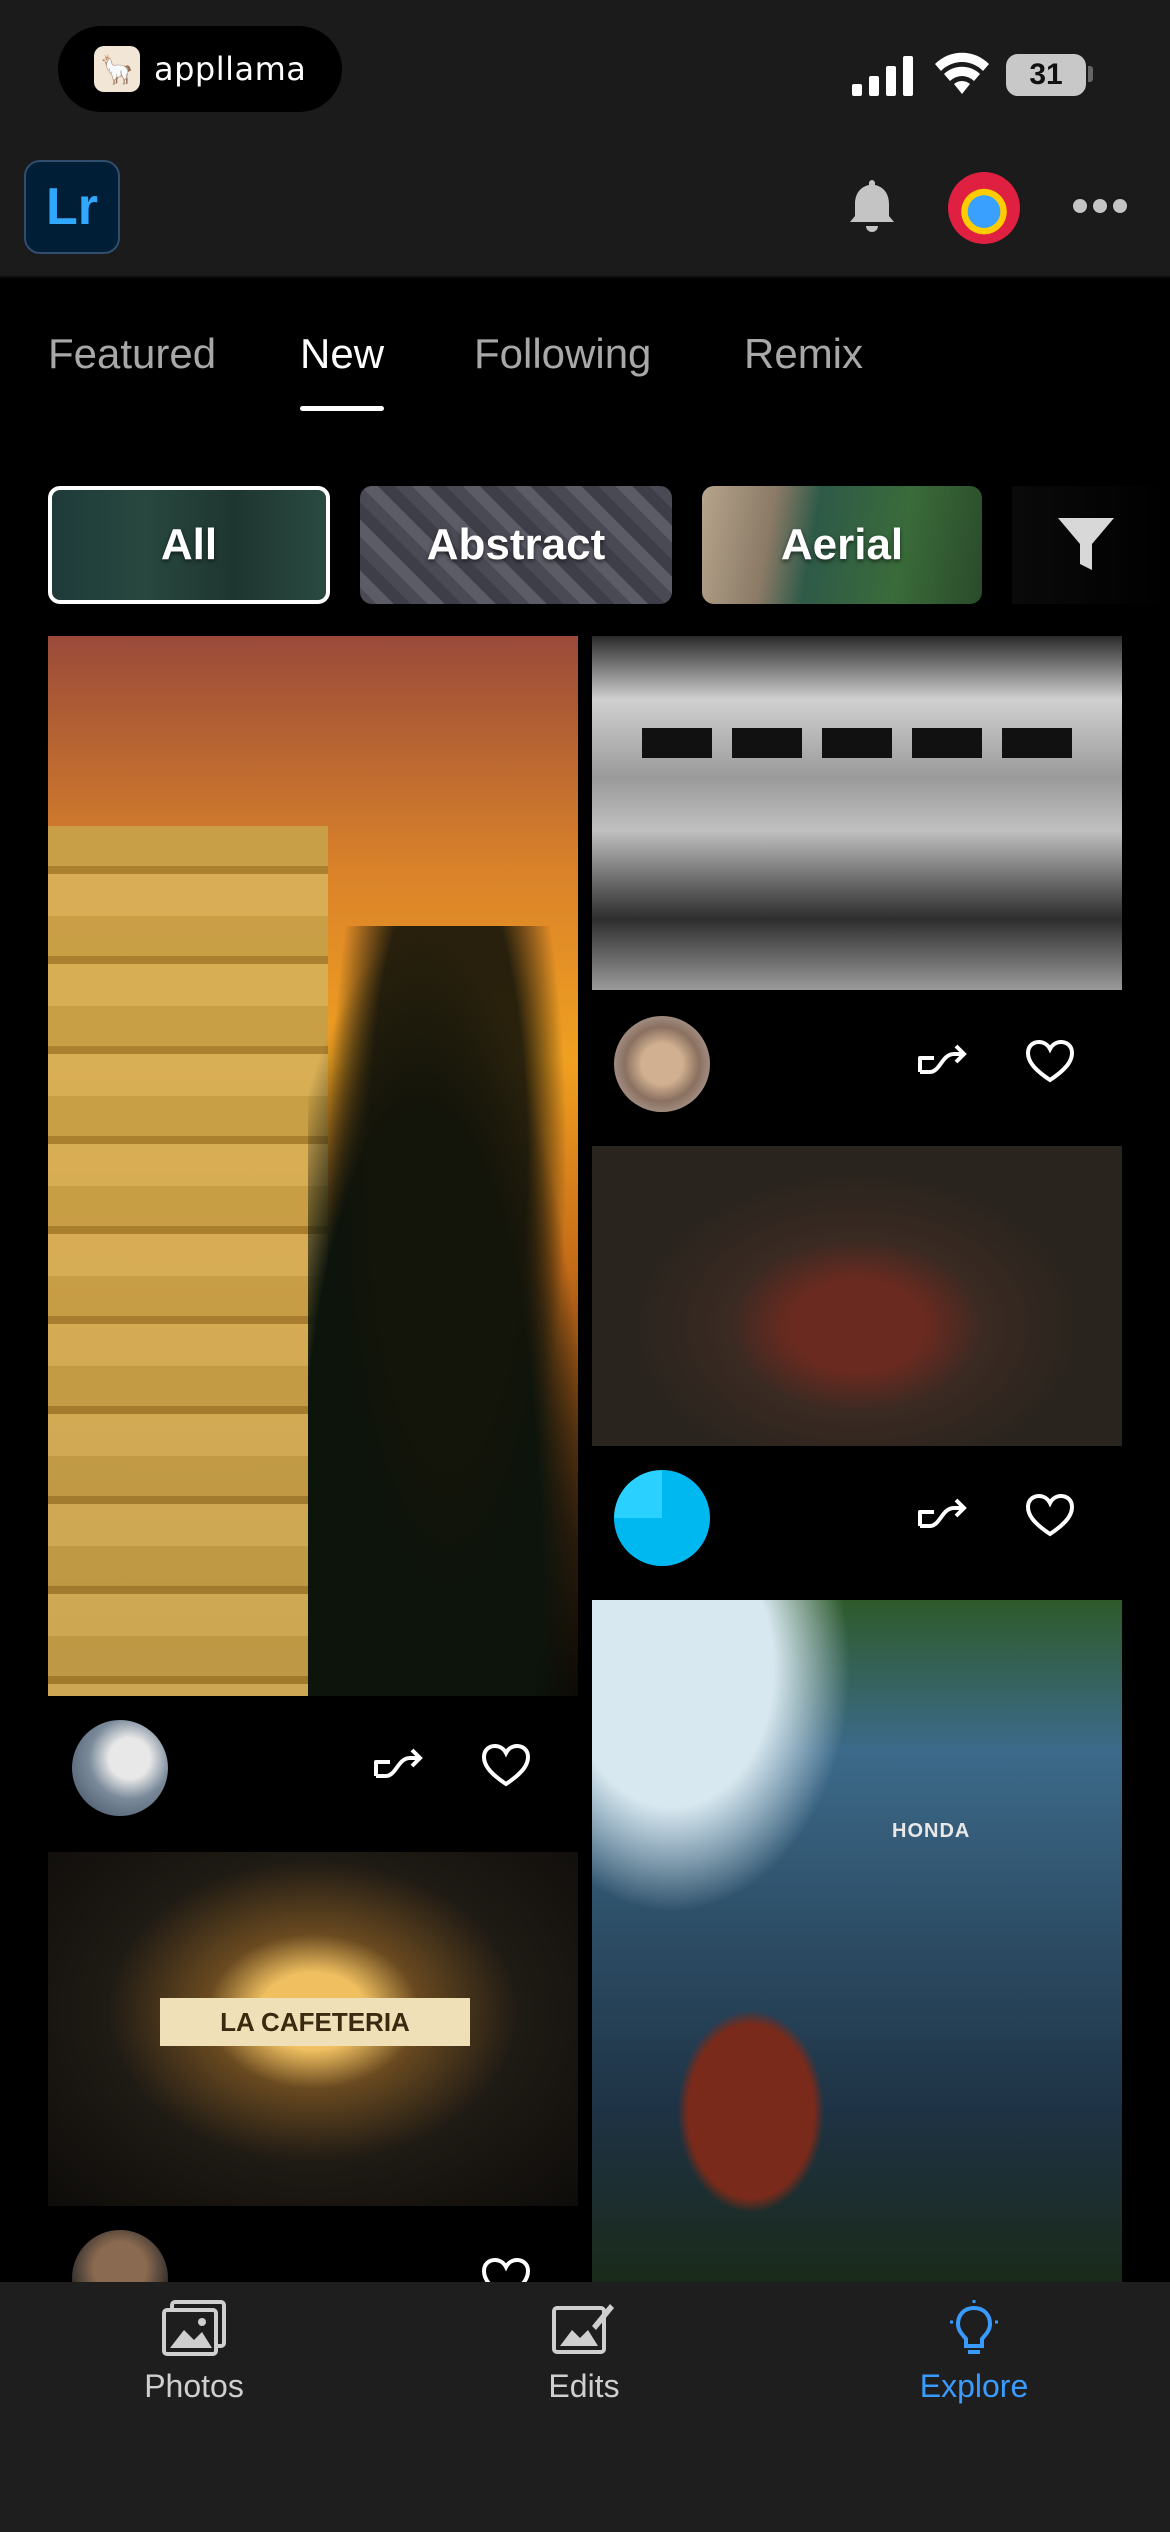  What do you see at coordinates (585, 75) in the screenshot?
I see `status-bar: 🦙 appllama 31` at bounding box center [585, 75].